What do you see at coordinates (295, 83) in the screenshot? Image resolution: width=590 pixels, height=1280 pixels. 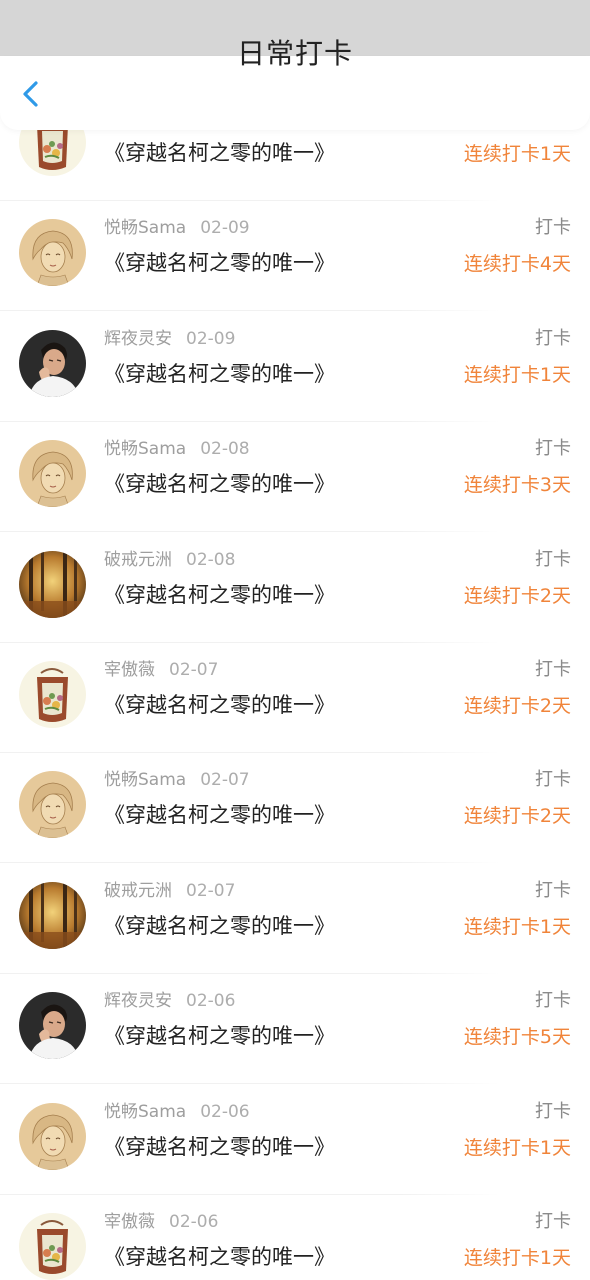 I see `navigation-header: 日常打卡` at bounding box center [295, 83].